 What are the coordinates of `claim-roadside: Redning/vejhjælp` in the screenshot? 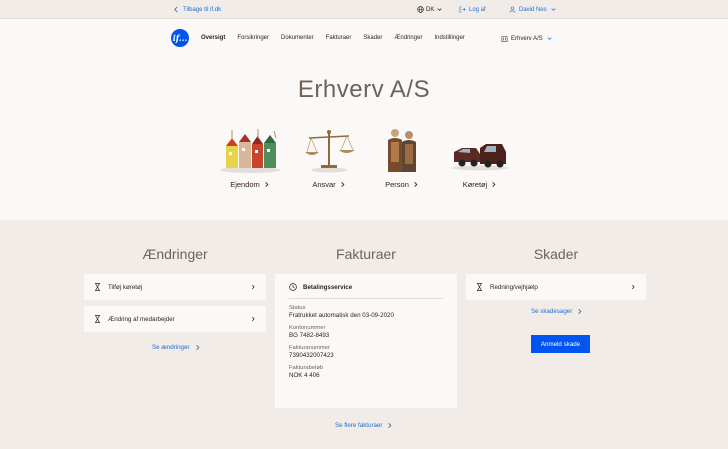 It's located at (556, 287).